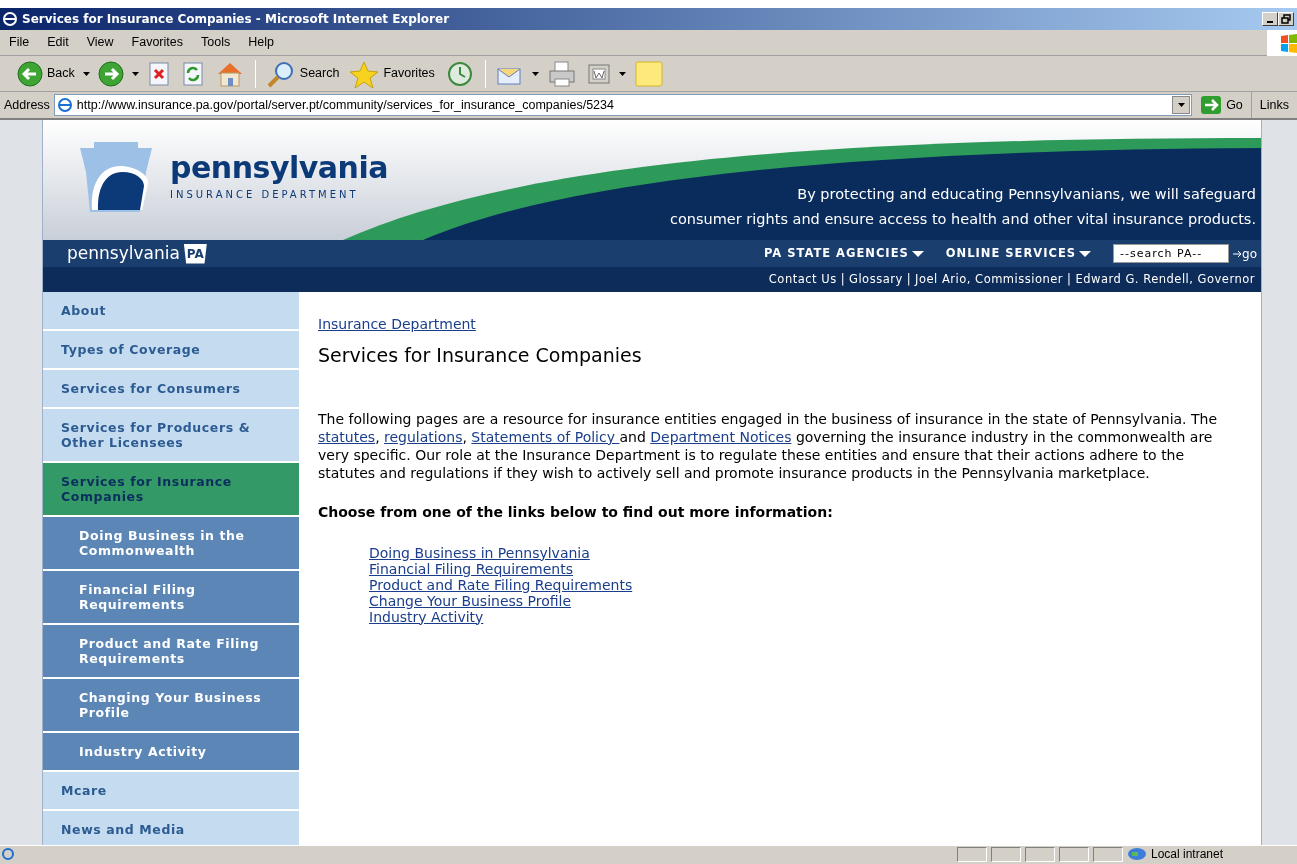 The image size is (1297, 864). What do you see at coordinates (280, 73) in the screenshot?
I see `search-icon` at bounding box center [280, 73].